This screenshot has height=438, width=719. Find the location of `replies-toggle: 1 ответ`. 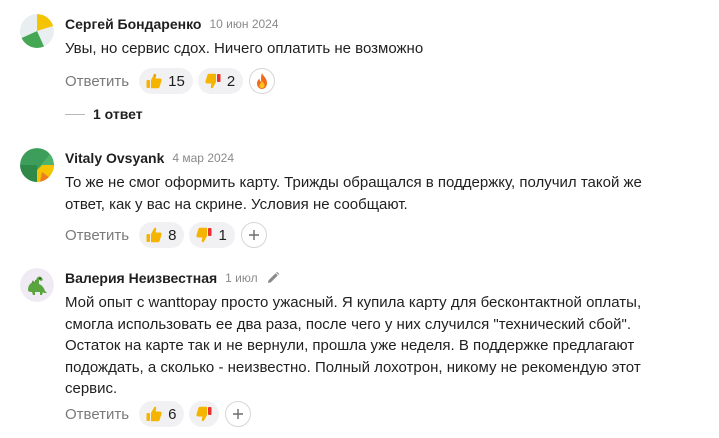

replies-toggle: 1 ответ is located at coordinates (104, 114).